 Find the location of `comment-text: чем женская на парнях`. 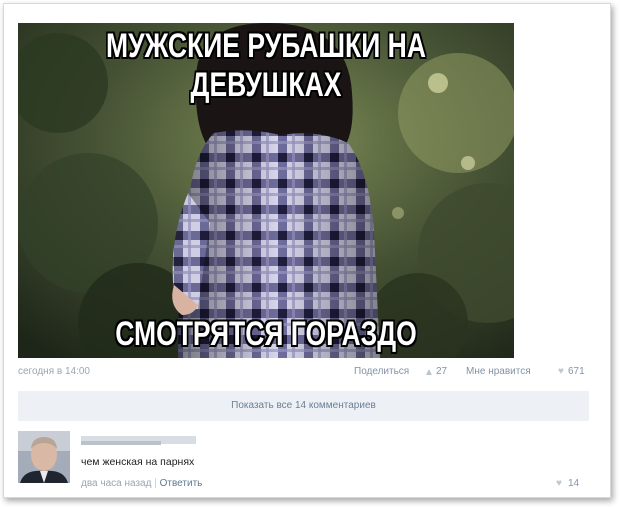

comment-text: чем женская на парнях is located at coordinates (138, 462).